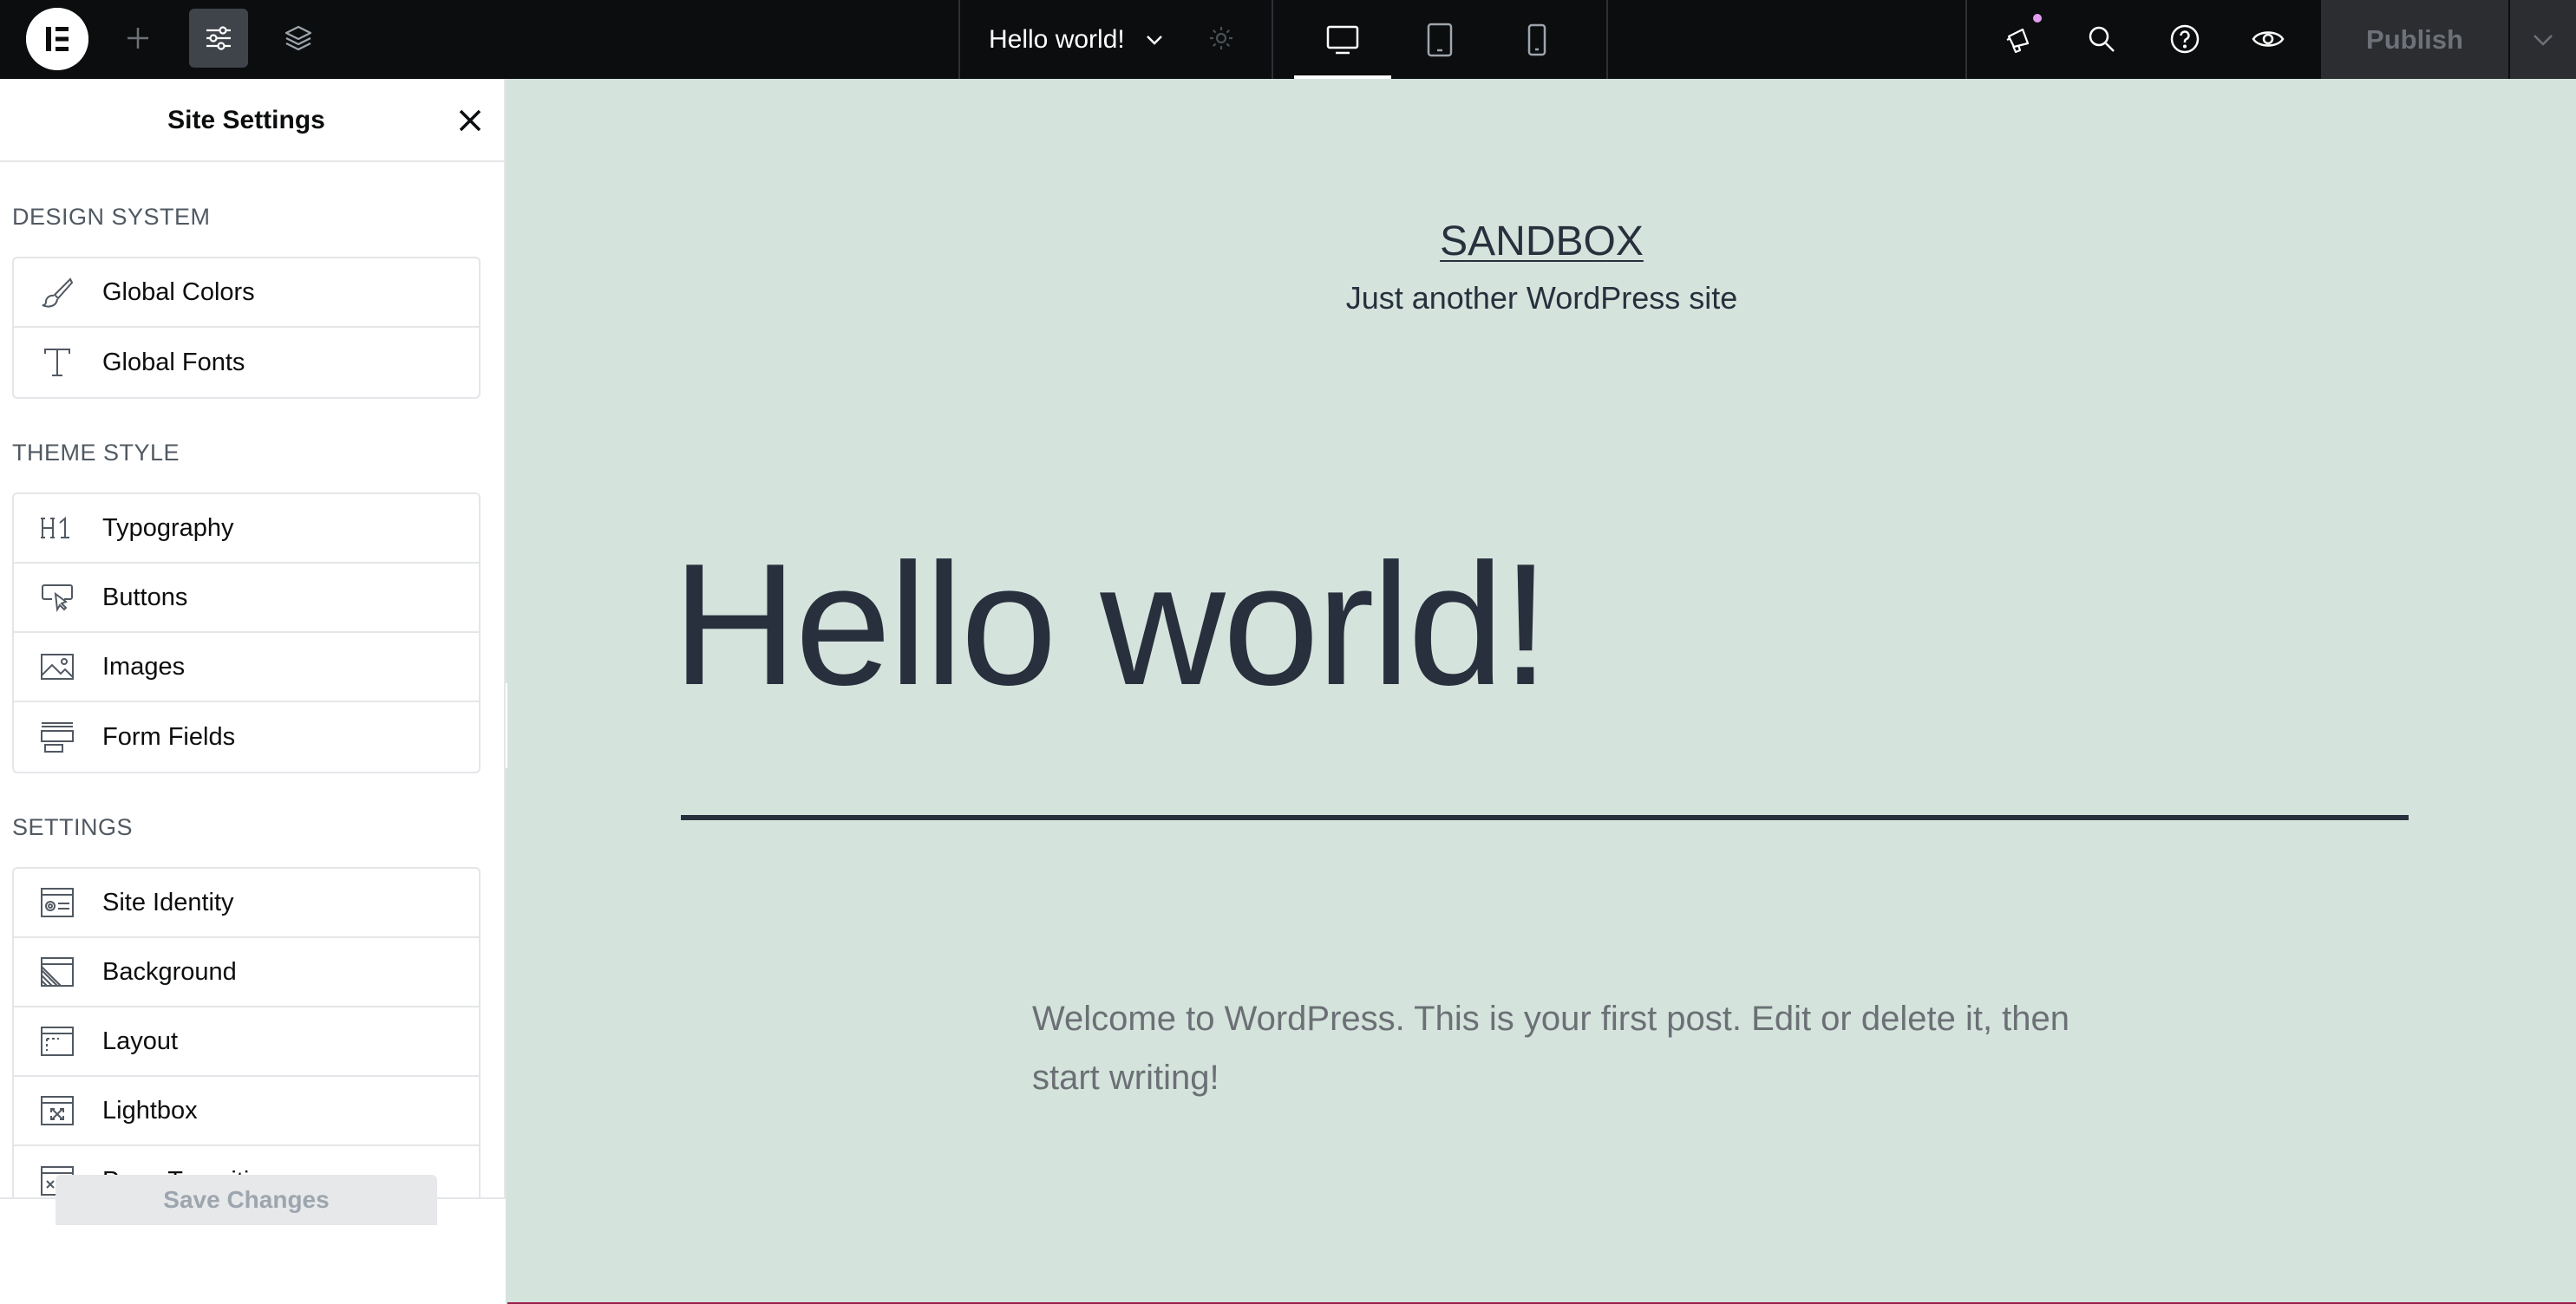 The image size is (2576, 1304). What do you see at coordinates (2037, 18) in the screenshot?
I see `notification-dot` at bounding box center [2037, 18].